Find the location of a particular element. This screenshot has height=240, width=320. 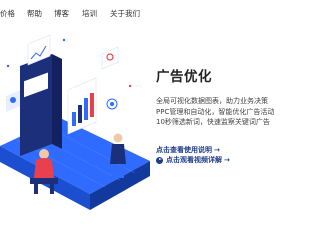

play-icon is located at coordinates (159, 160).